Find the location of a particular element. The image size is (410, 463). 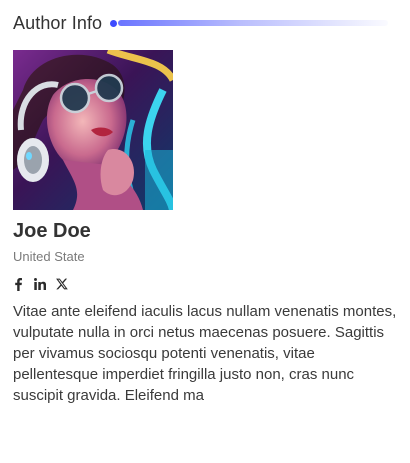

accent-gradient-bar is located at coordinates (253, 23).